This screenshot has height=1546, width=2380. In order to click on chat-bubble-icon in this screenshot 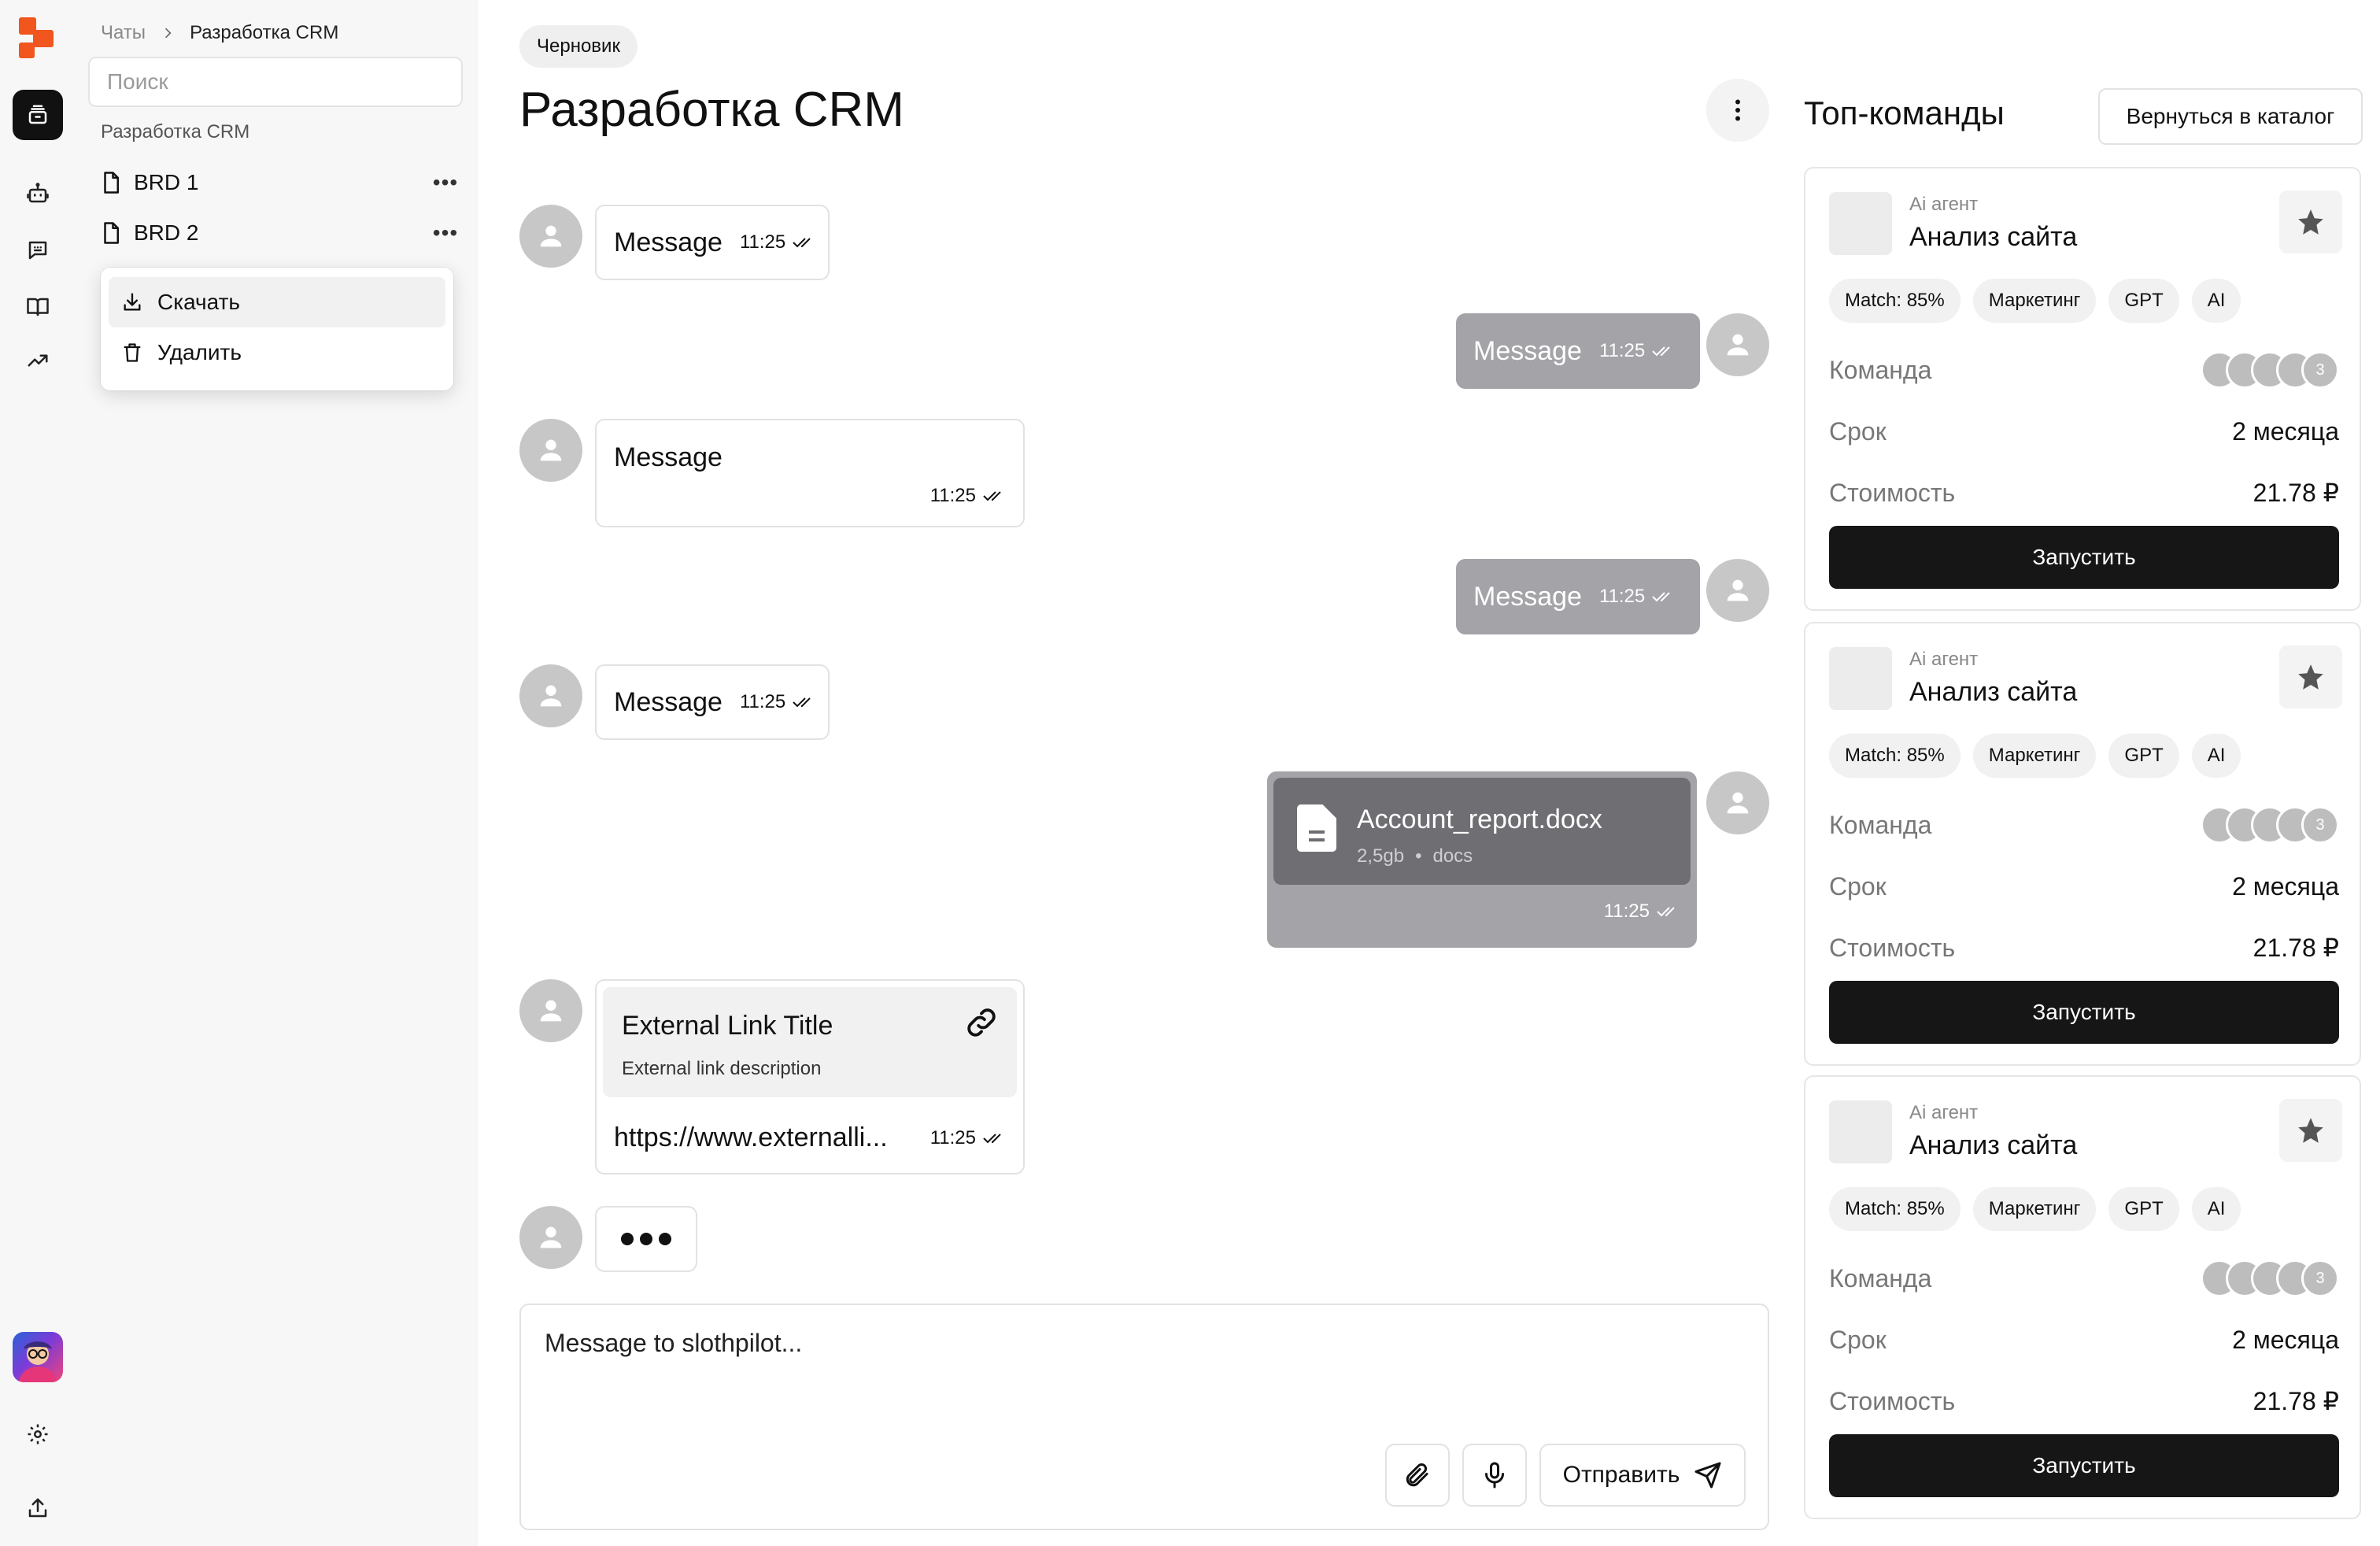, I will do `click(37, 250)`.